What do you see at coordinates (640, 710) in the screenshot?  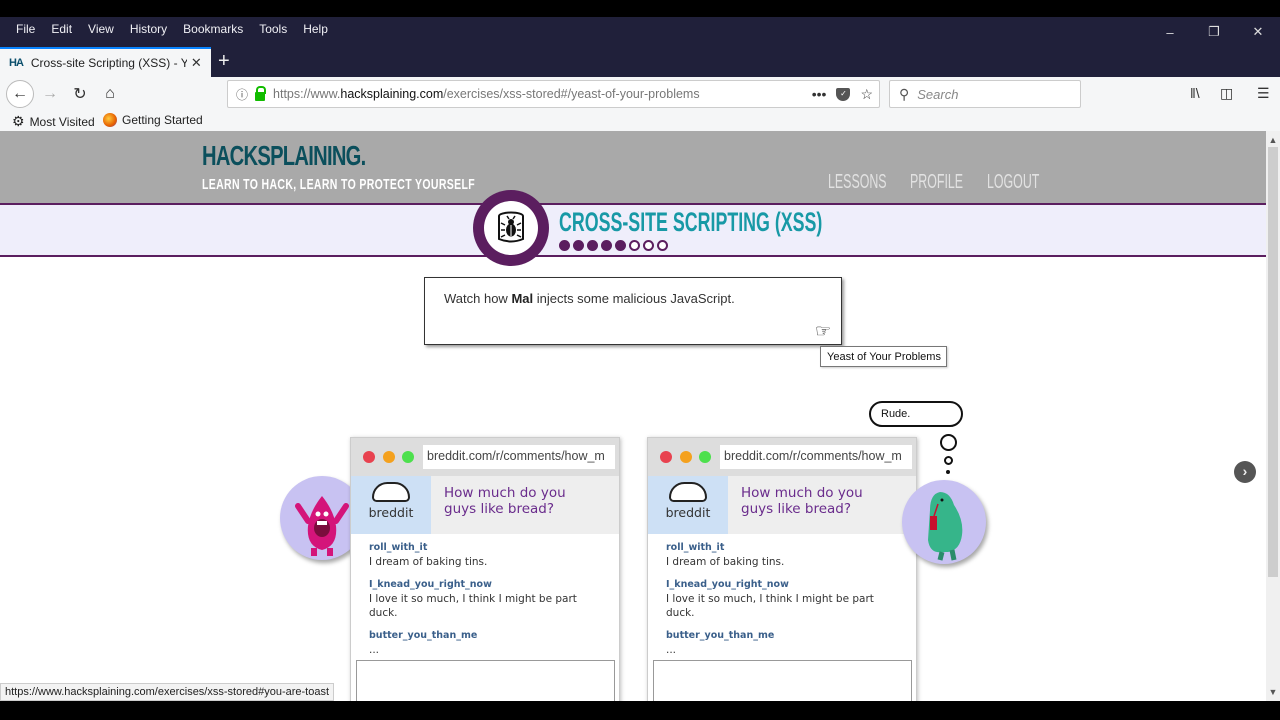 I see `screen-bottom-border` at bounding box center [640, 710].